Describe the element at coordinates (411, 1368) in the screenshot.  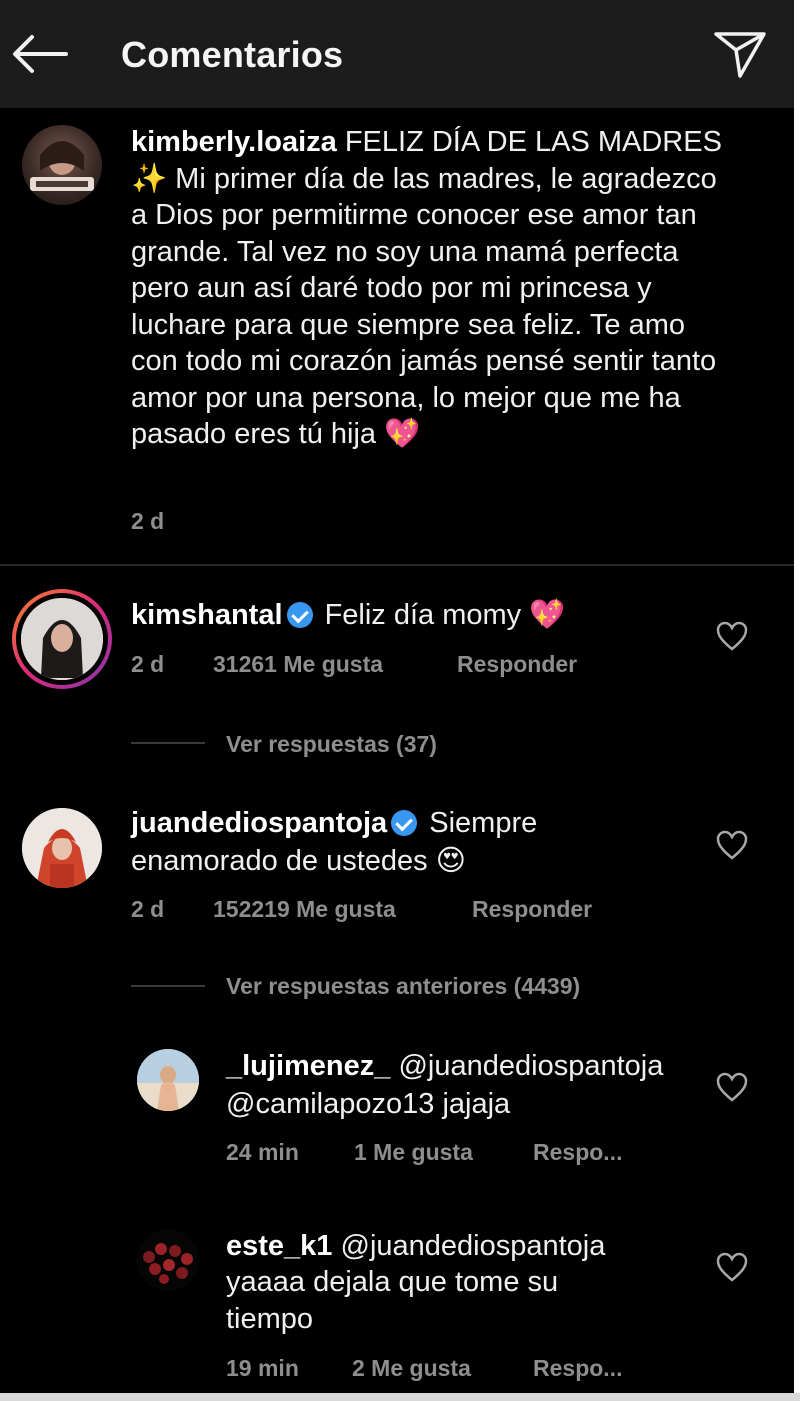
I see `likes-count: 2 Me gusta` at that location.